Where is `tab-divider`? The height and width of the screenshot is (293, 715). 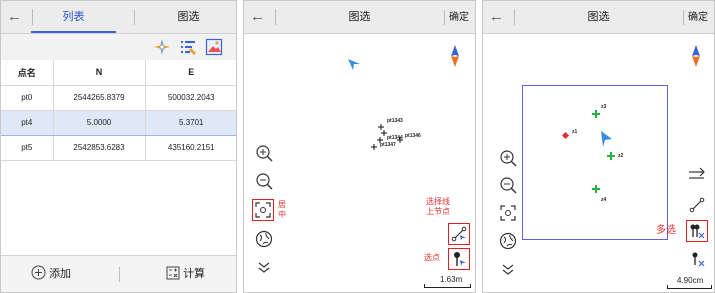
tab-divider is located at coordinates (134, 17).